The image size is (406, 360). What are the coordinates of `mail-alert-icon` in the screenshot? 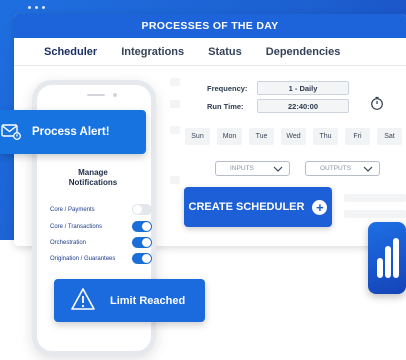 It's located at (11, 132).